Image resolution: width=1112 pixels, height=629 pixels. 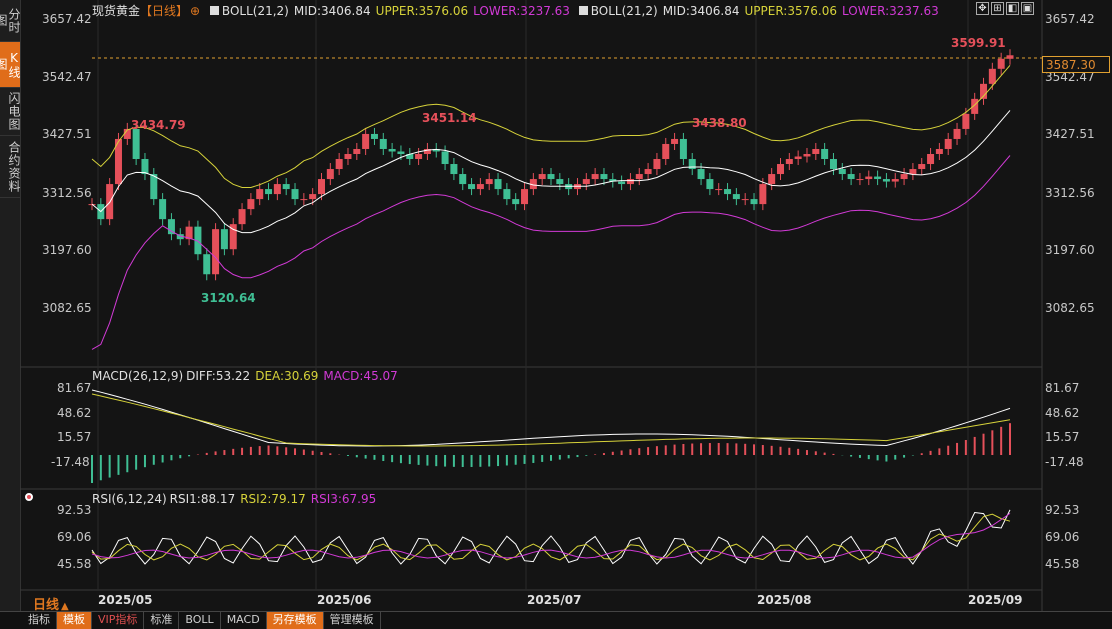 What do you see at coordinates (200, 620) in the screenshot?
I see `tab-boll: BOLL` at bounding box center [200, 620].